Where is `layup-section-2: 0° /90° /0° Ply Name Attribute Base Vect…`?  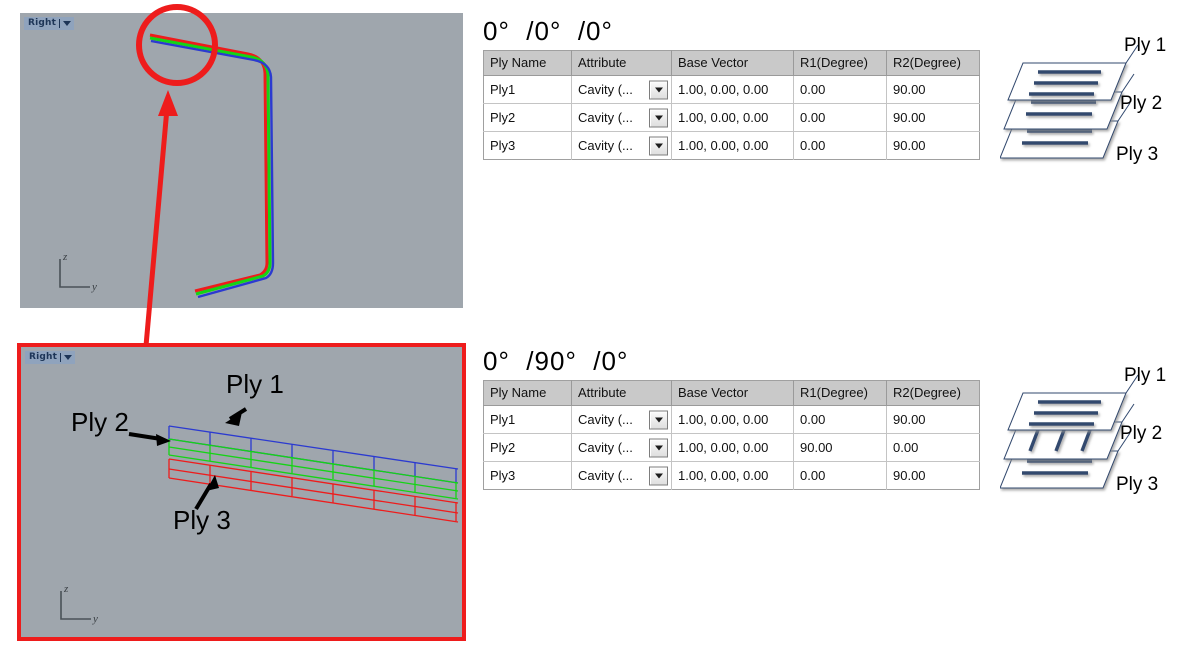
layup-section-2: 0° /90° /0° Ply Name Attribute Base Vect… is located at coordinates (731, 417).